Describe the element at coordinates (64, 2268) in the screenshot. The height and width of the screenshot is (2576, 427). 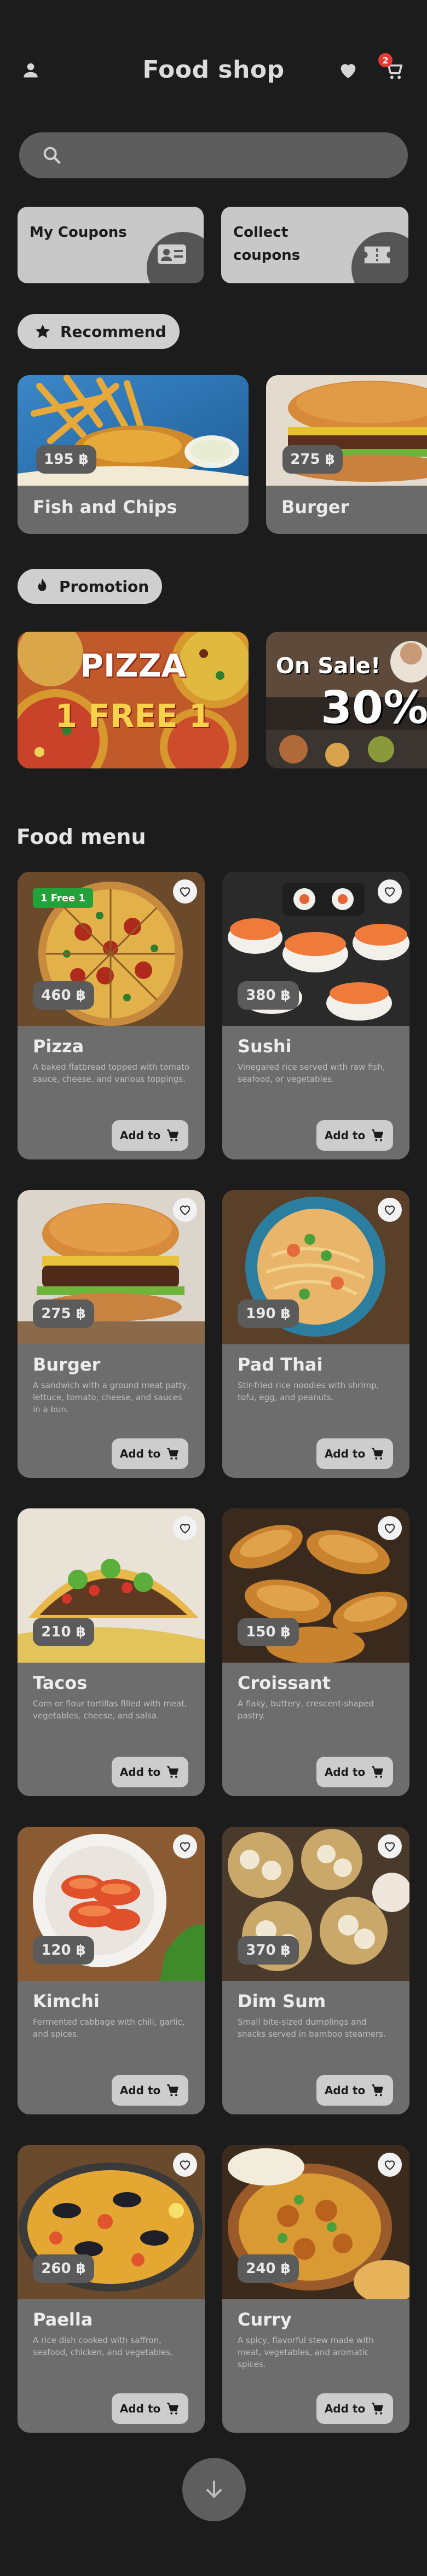
I see `price-badge: 260 ฿` at that location.